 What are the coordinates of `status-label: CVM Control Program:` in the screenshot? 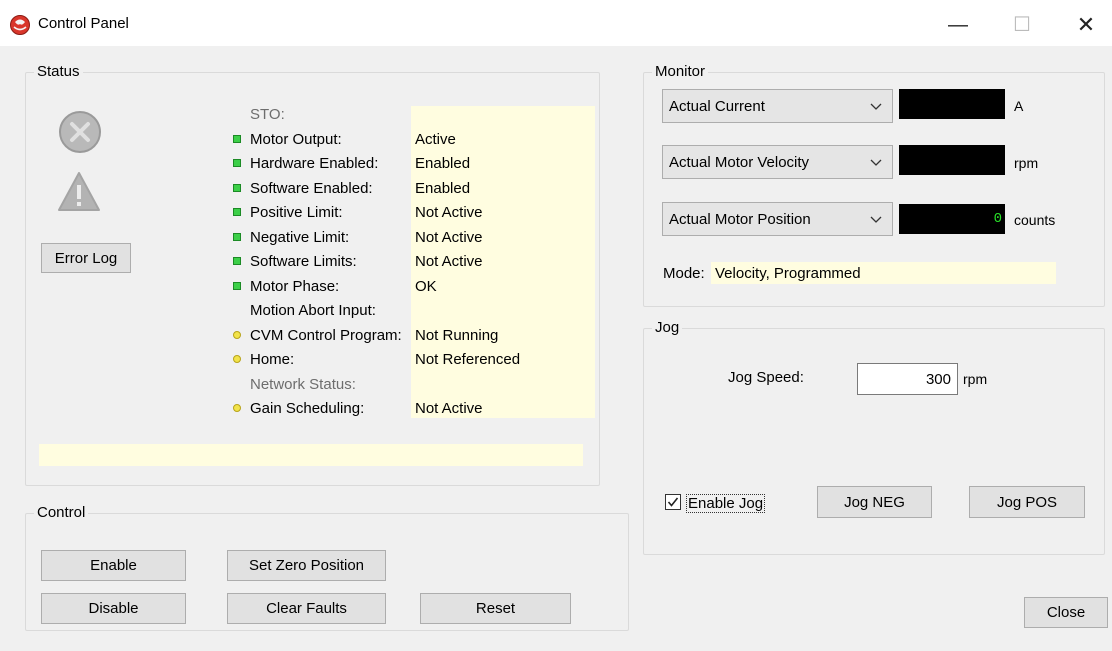 It's located at (326, 335).